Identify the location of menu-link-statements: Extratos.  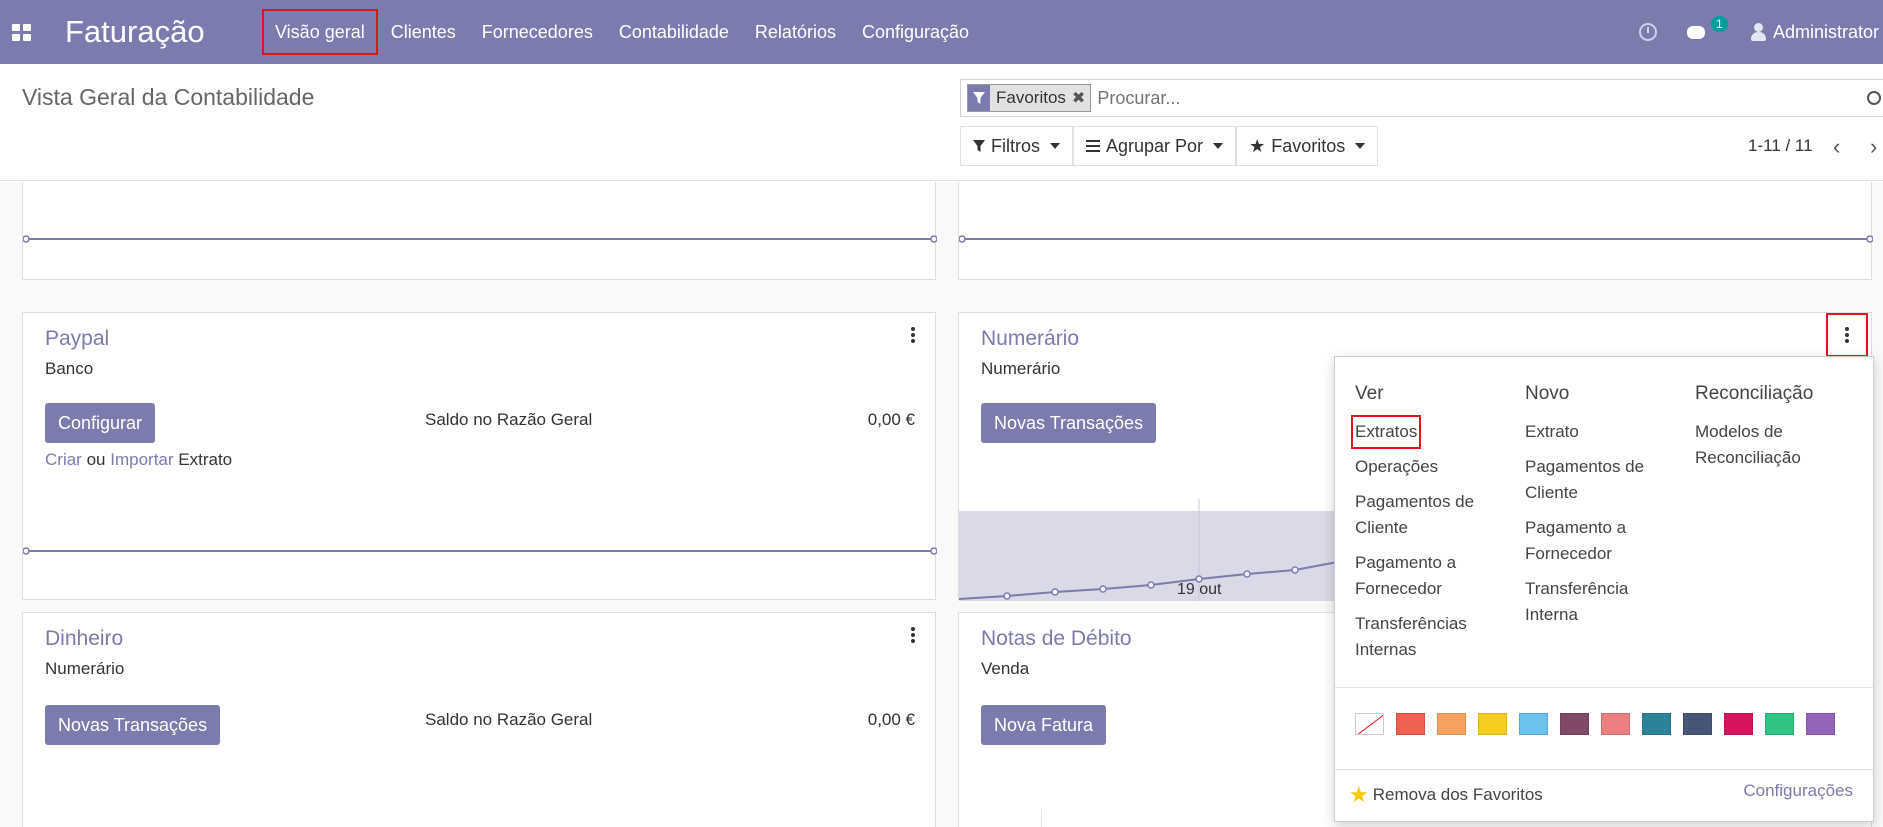
(1386, 432).